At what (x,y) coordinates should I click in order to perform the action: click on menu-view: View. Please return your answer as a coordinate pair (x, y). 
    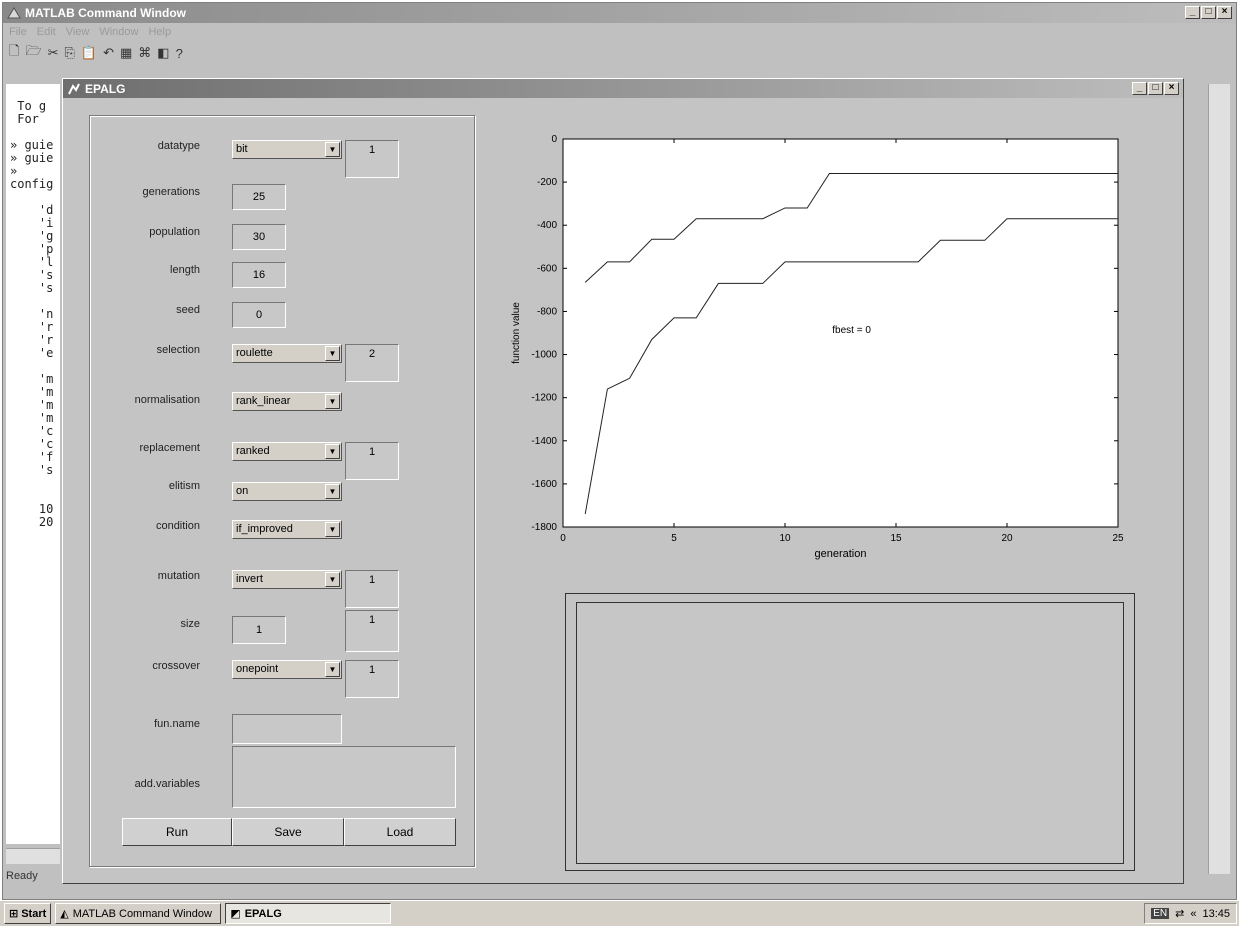
    Looking at the image, I should click on (78, 32).